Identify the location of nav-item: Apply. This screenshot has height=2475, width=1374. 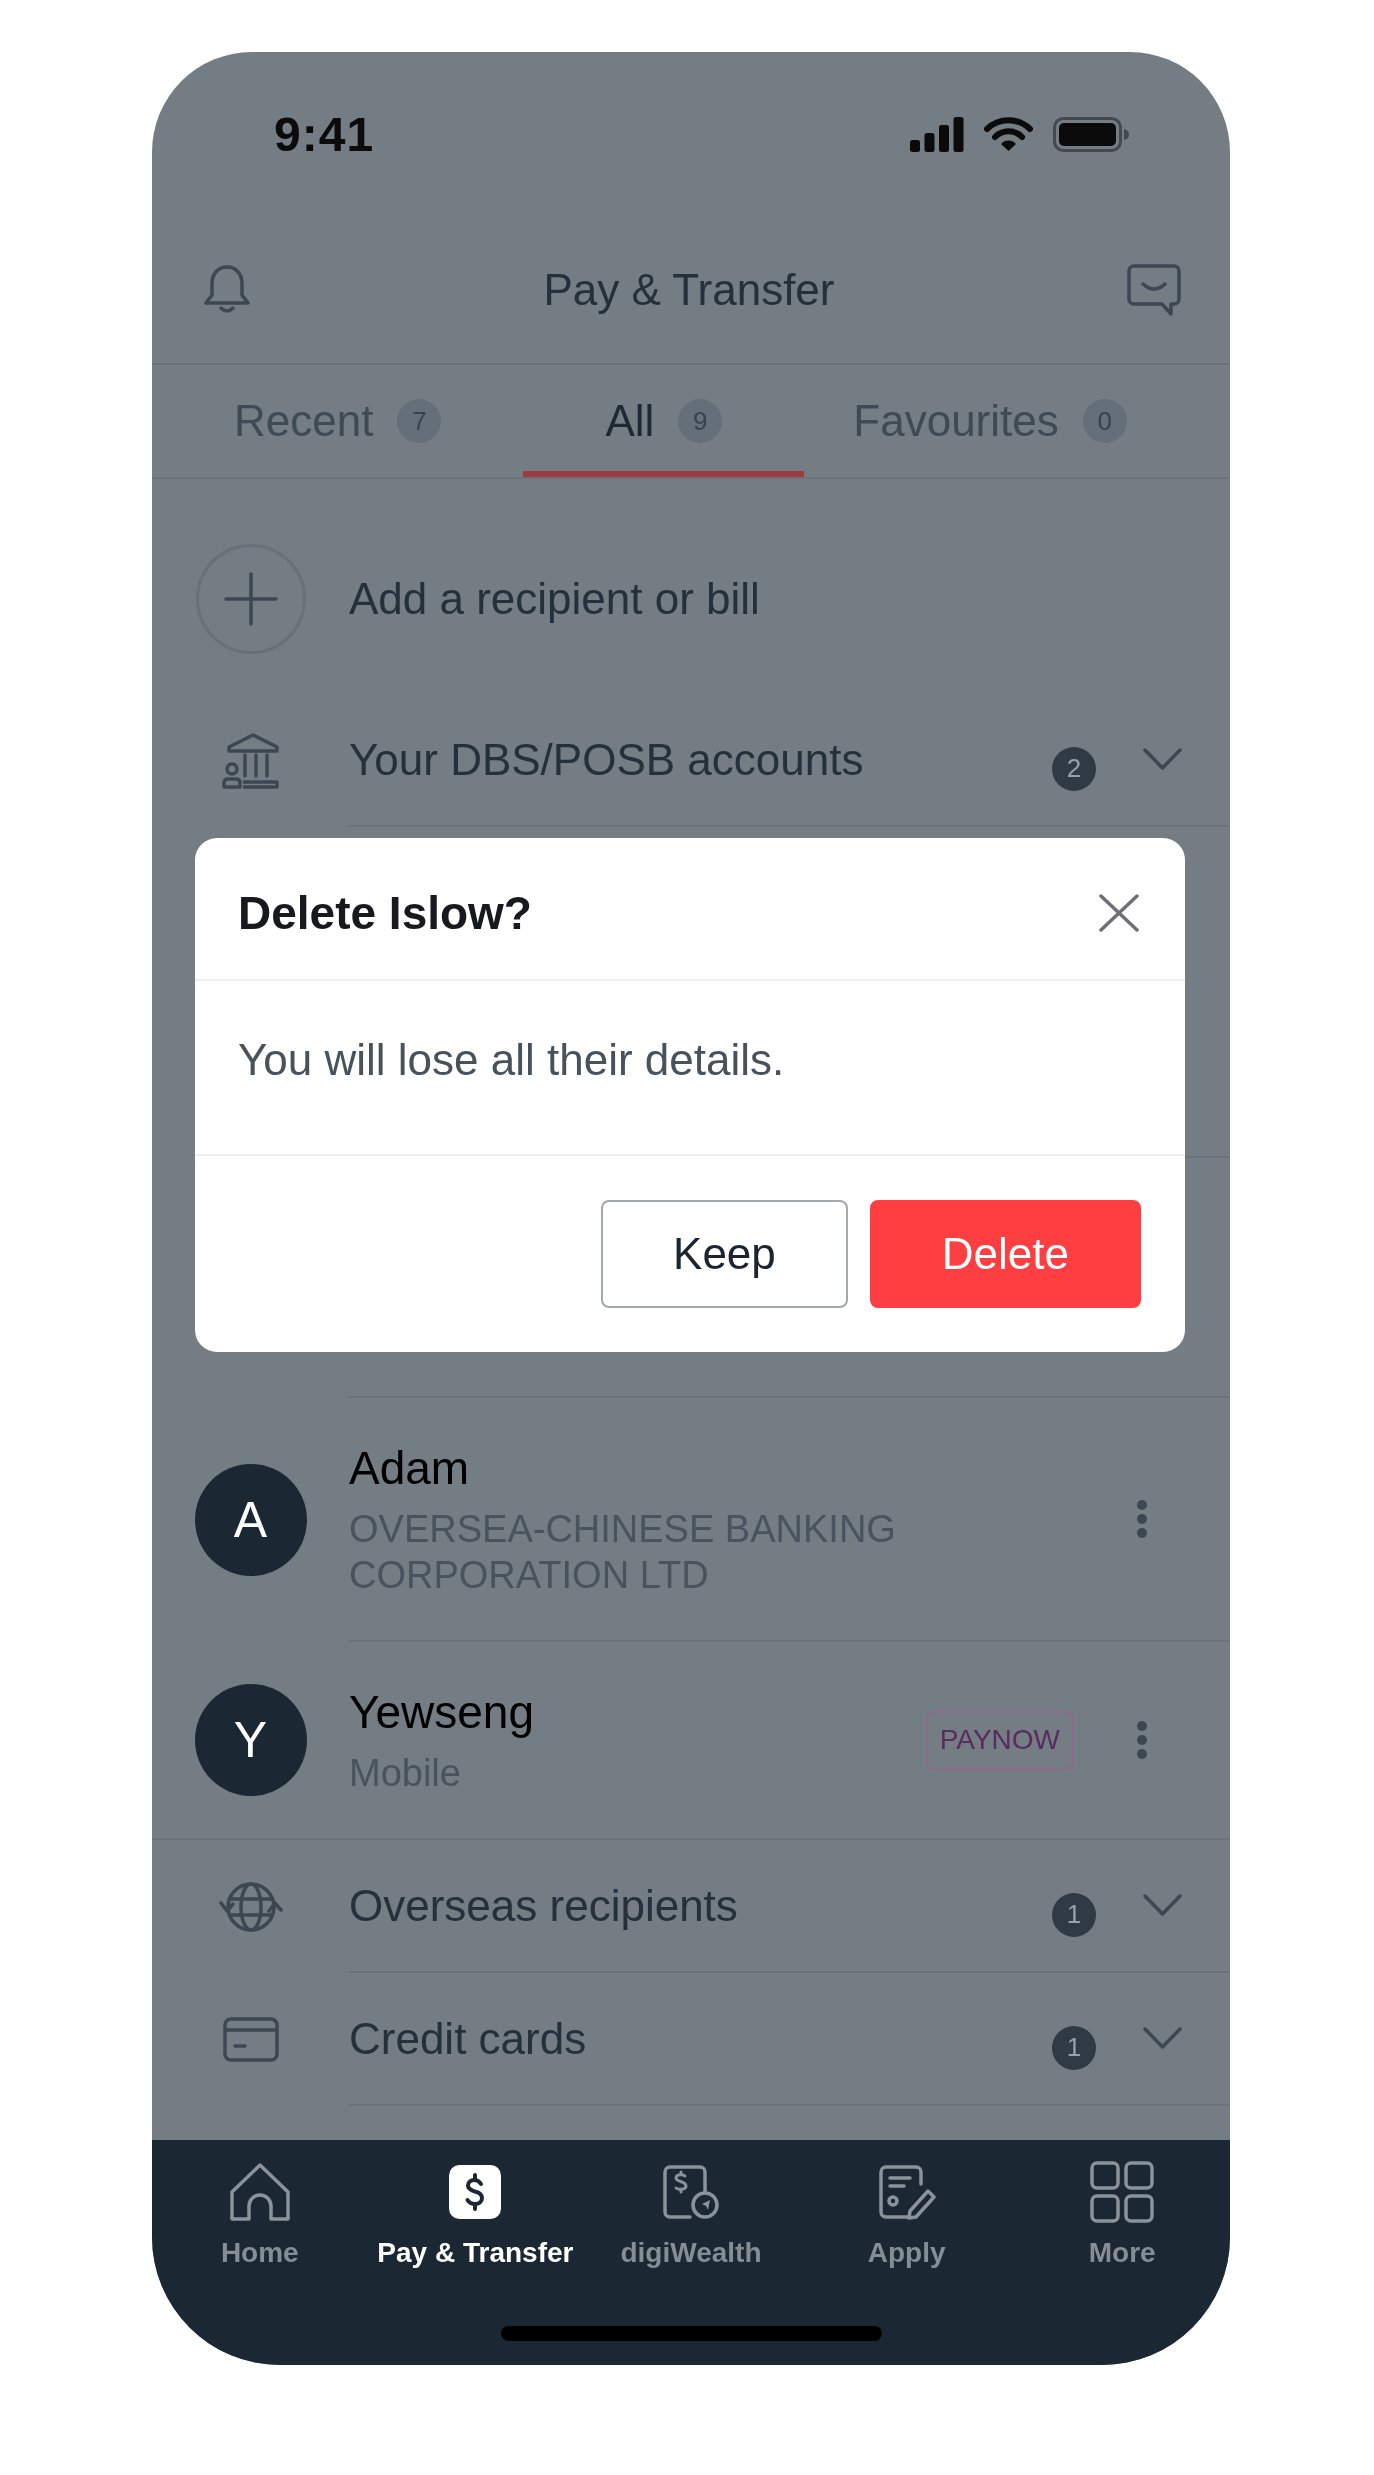
(906, 2215).